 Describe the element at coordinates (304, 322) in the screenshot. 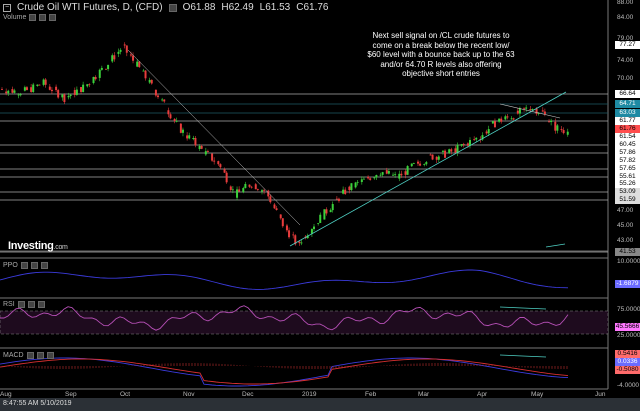

I see `rsi-band` at that location.